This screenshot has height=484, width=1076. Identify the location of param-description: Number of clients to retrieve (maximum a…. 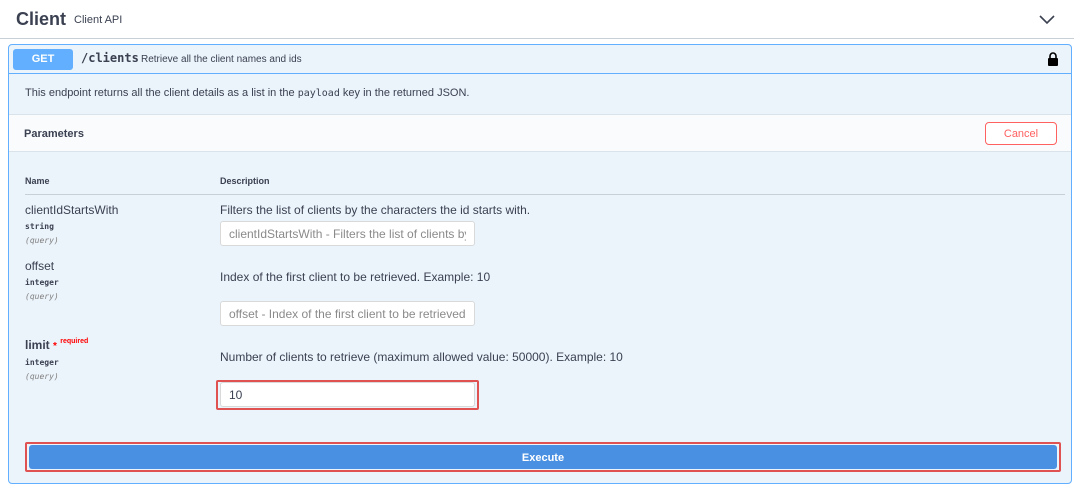
(421, 357).